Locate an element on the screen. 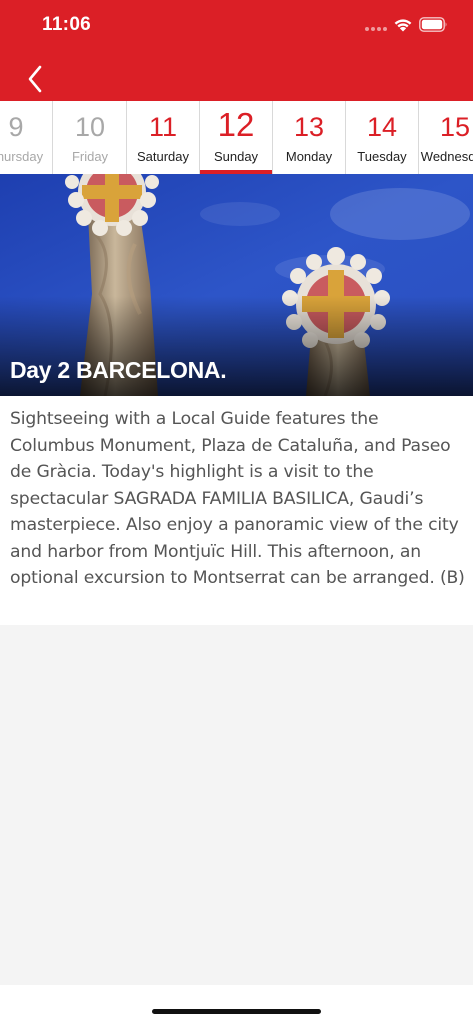 The height and width of the screenshot is (1024, 473). date-weekday: Wednesday is located at coordinates (446, 156).